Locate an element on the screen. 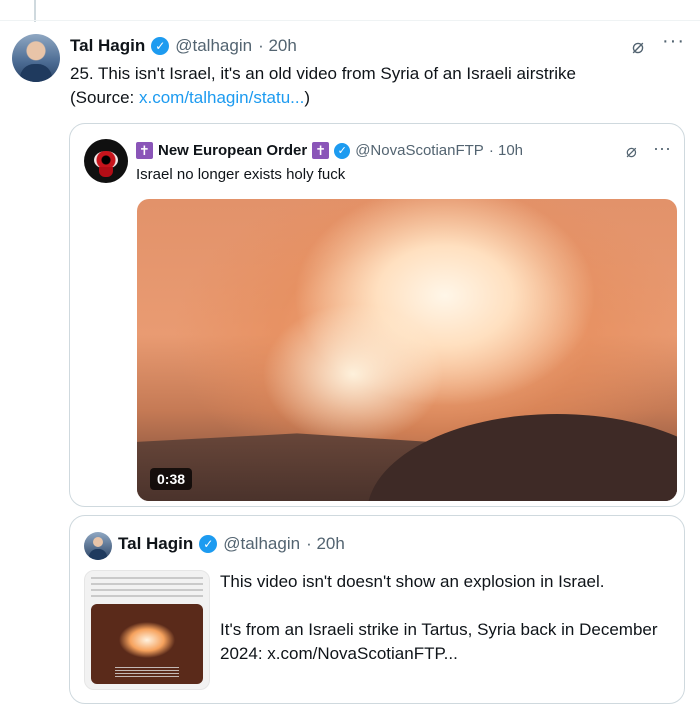  quoted-tweet-time: · 20h is located at coordinates (325, 544).